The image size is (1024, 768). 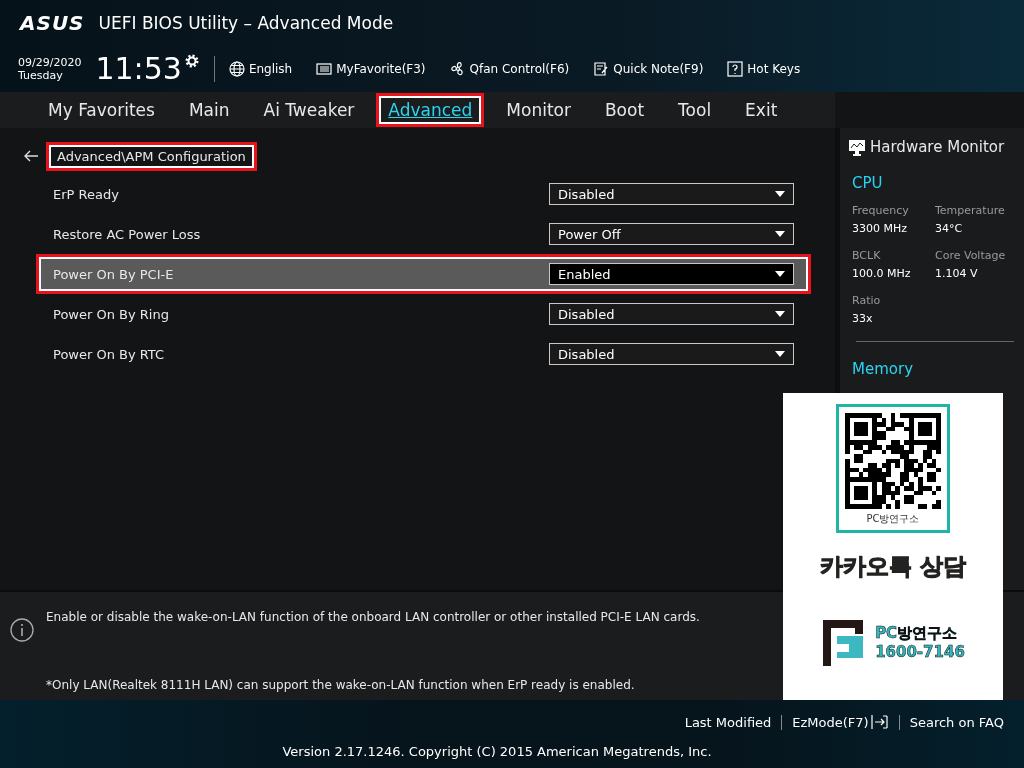 What do you see at coordinates (324, 68) in the screenshot?
I see `list-icon` at bounding box center [324, 68].